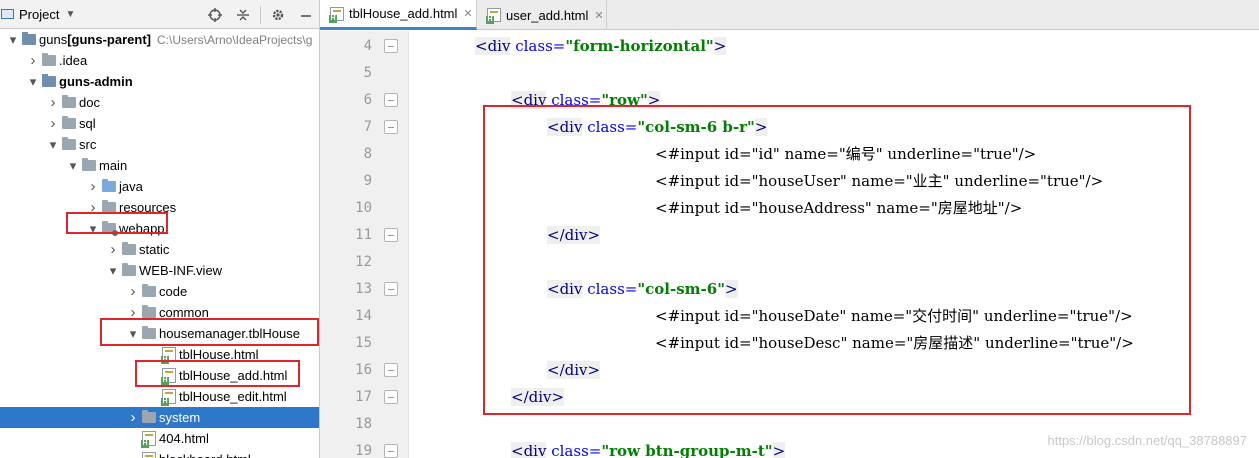 Image resolution: width=1259 pixels, height=458 pixels. I want to click on tree-item-label: doc, so click(89, 102).